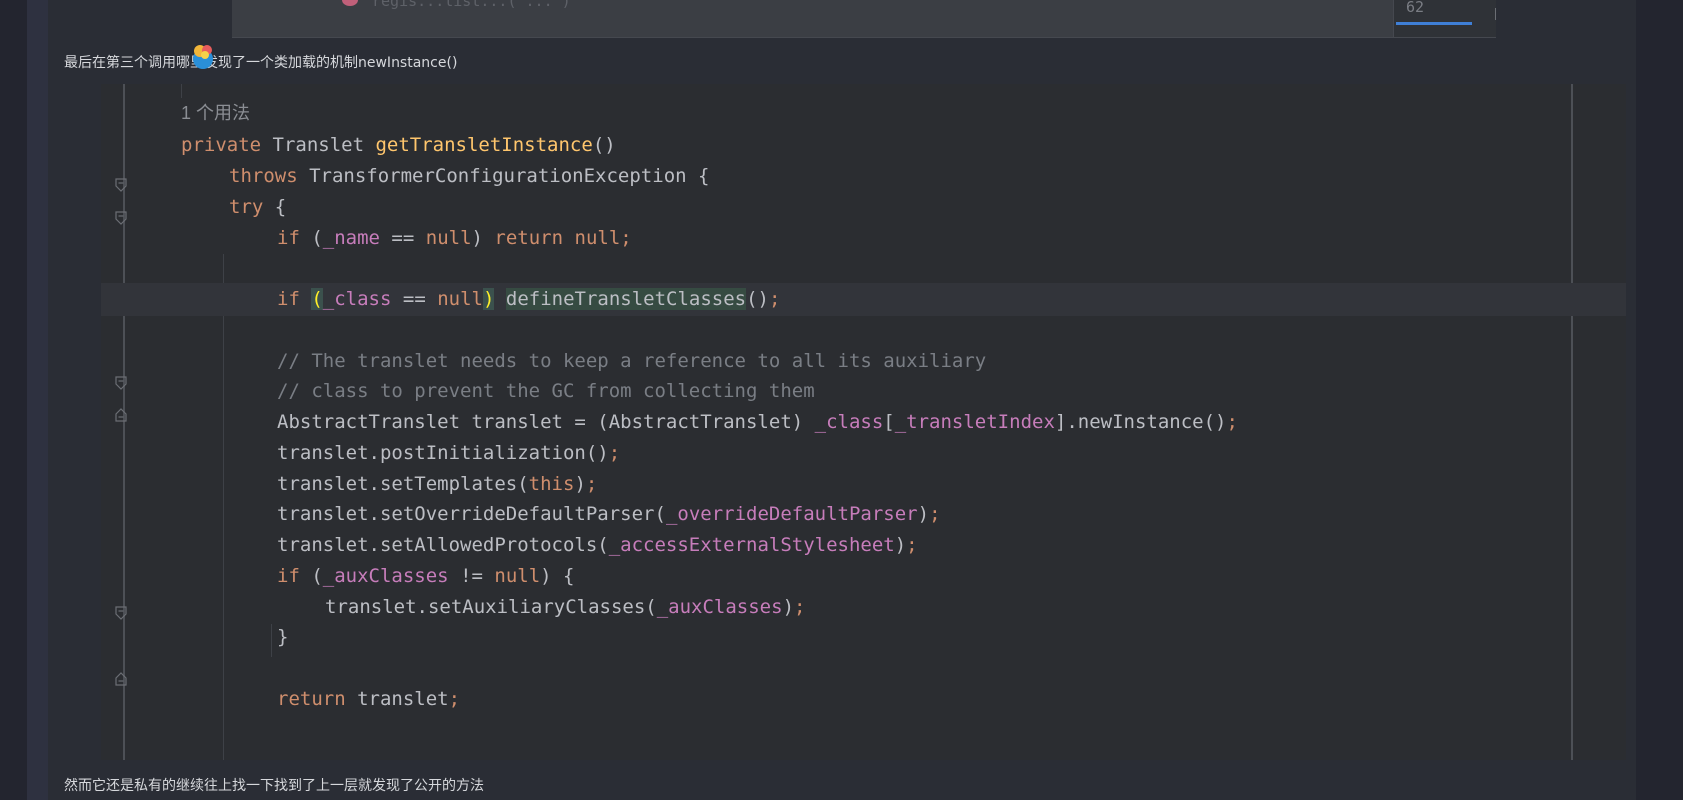 The image size is (1683, 800). Describe the element at coordinates (274, 786) in the screenshot. I see `paragraph-second: 然而它还是私有的继续往上找一下找到了上一层就发现了公开的方法` at that location.